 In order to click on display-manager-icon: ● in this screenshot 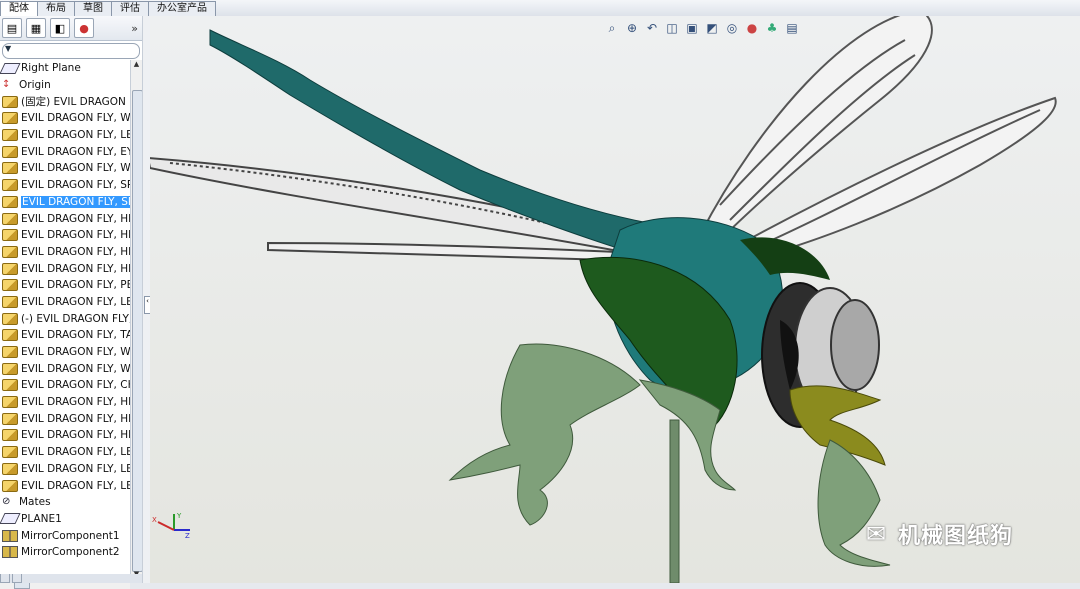, I will do `click(84, 28)`.